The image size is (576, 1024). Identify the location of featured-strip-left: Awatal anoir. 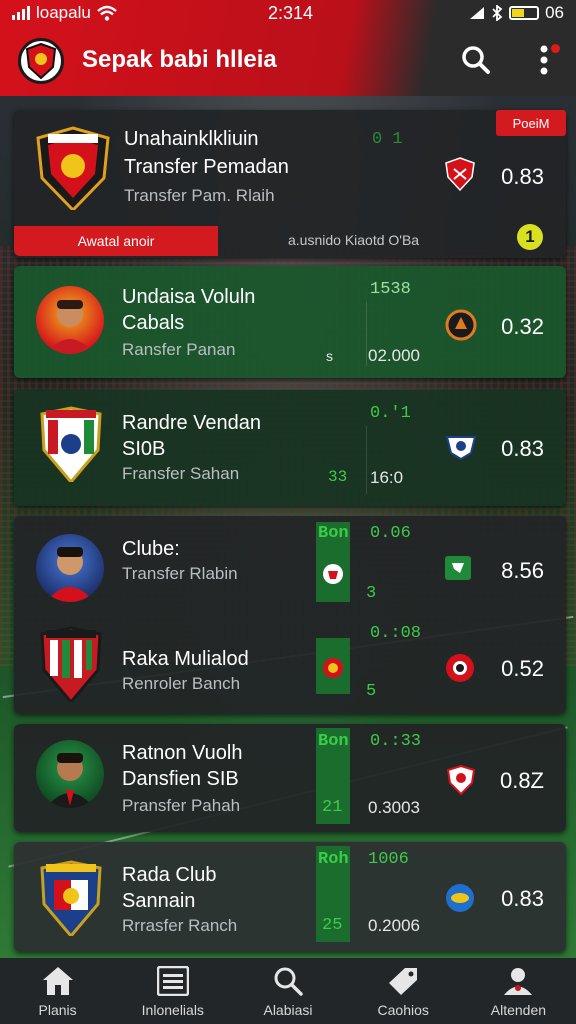
(116, 241).